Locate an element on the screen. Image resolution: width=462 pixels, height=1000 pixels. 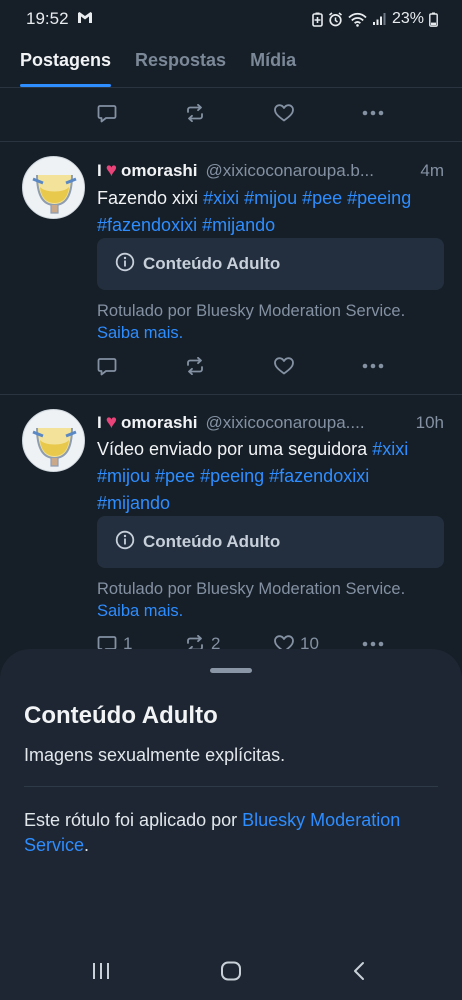
post-body: Fazendo xixi is located at coordinates (150, 198).